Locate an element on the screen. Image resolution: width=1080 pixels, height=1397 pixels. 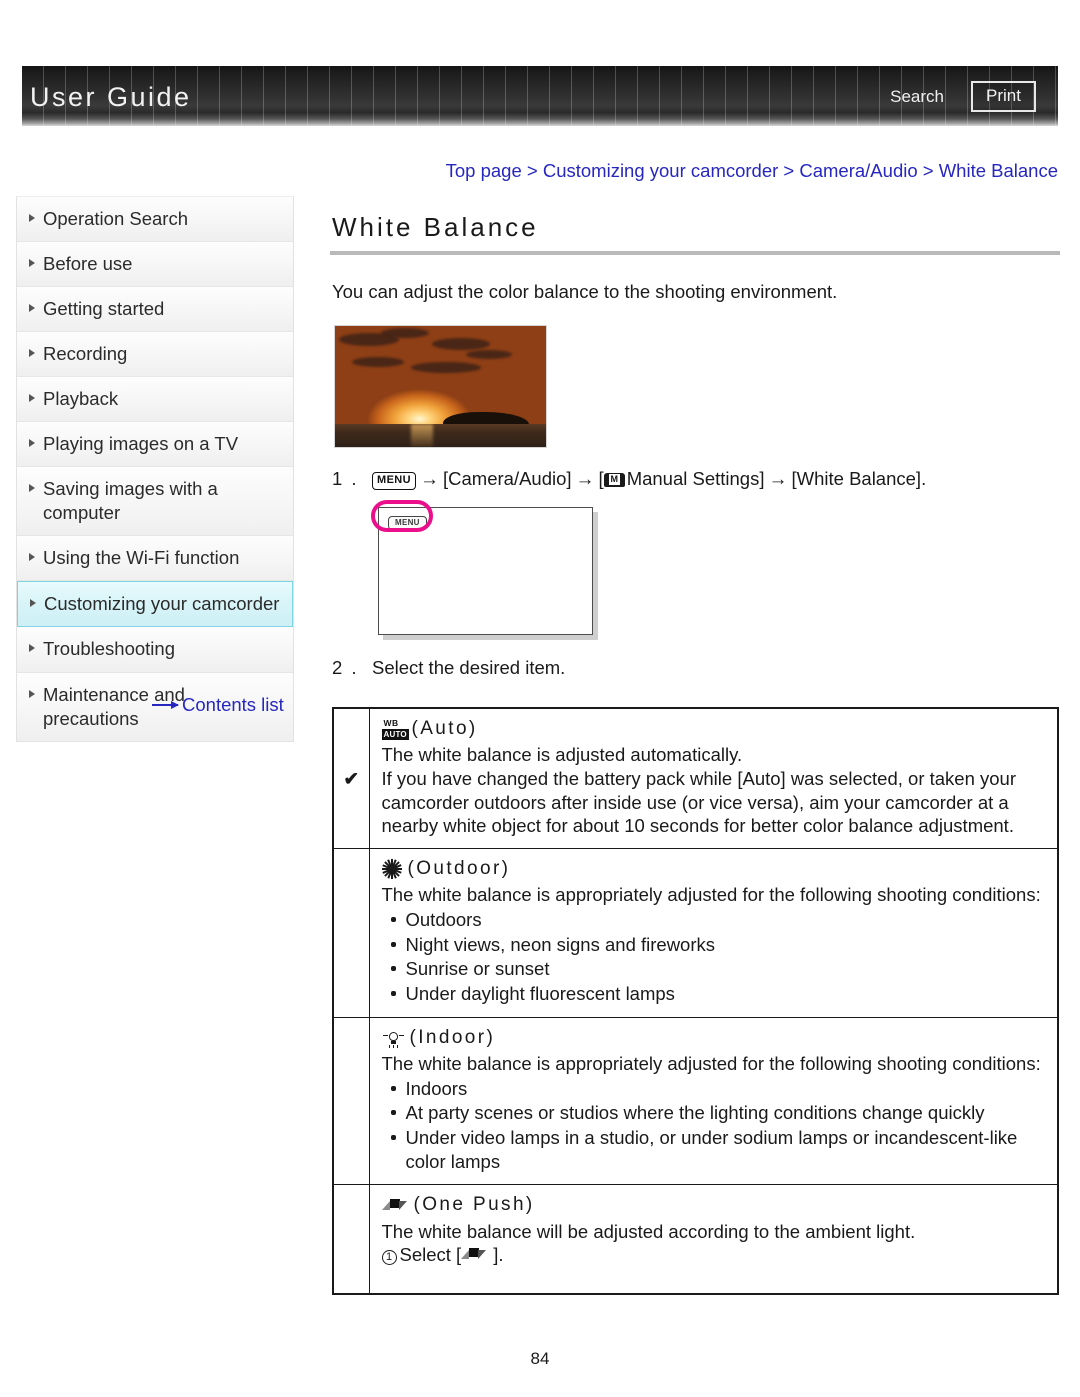
search-link: Search is located at coordinates (917, 97).